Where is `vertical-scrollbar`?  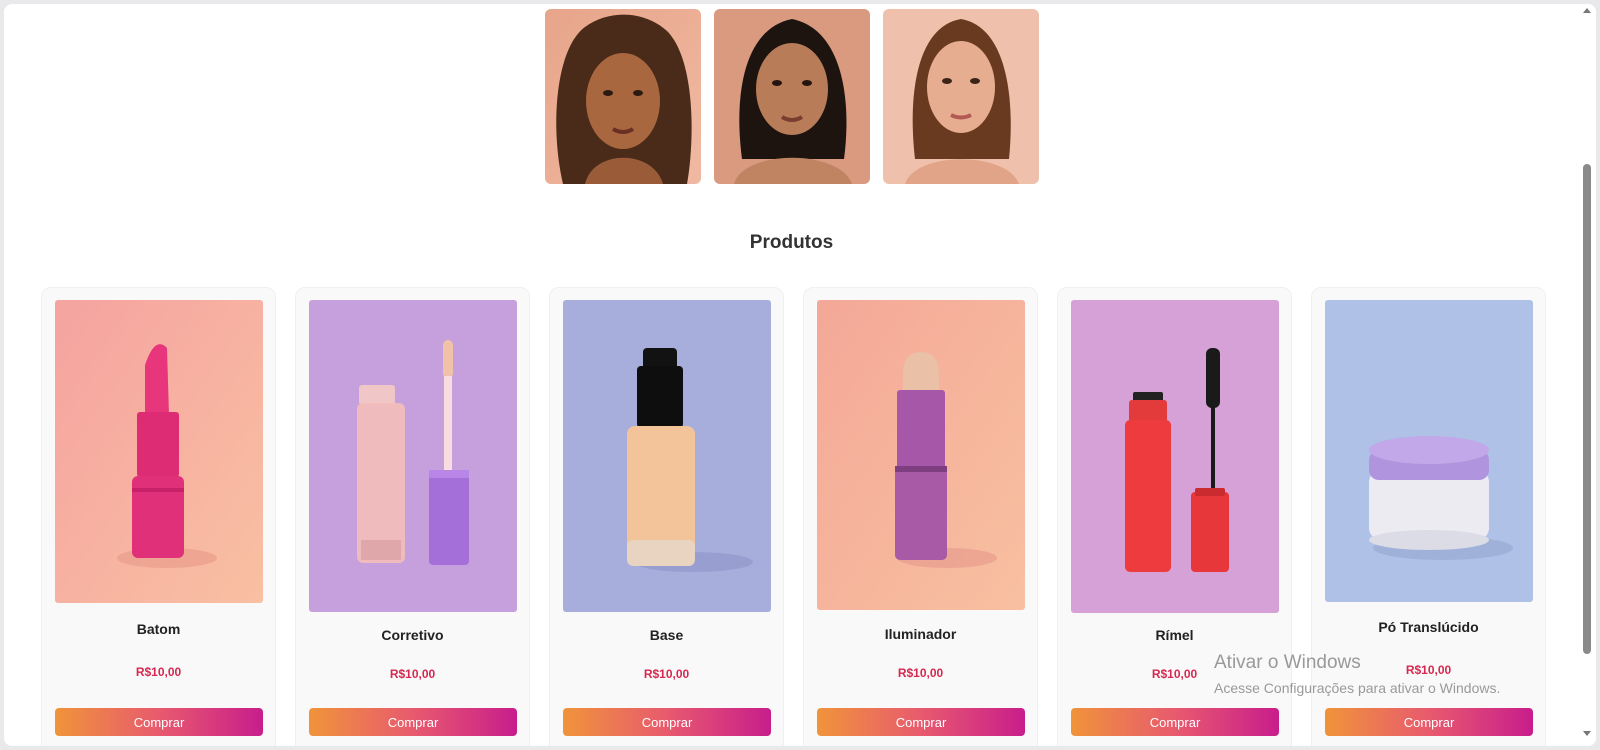 vertical-scrollbar is located at coordinates (1587, 375).